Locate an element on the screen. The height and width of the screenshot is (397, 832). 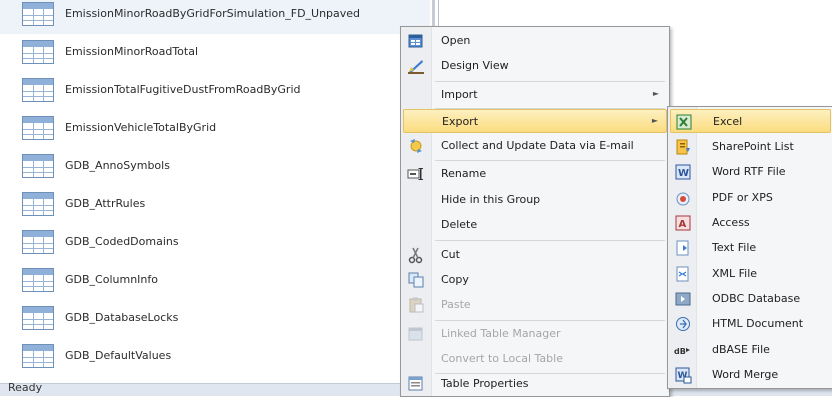
menu-item-convert-local-table: Convert to Local Table is located at coordinates (535, 359).